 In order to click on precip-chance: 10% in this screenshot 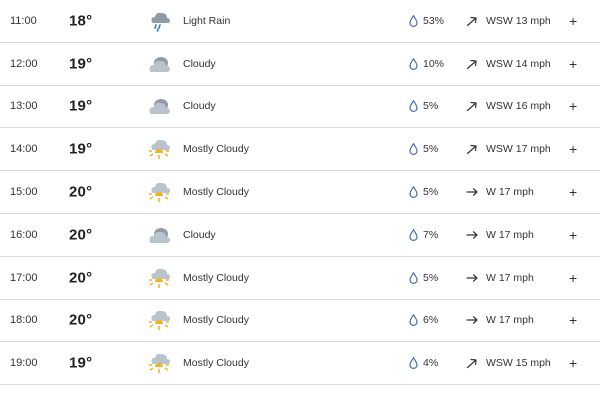, I will do `click(434, 63)`.